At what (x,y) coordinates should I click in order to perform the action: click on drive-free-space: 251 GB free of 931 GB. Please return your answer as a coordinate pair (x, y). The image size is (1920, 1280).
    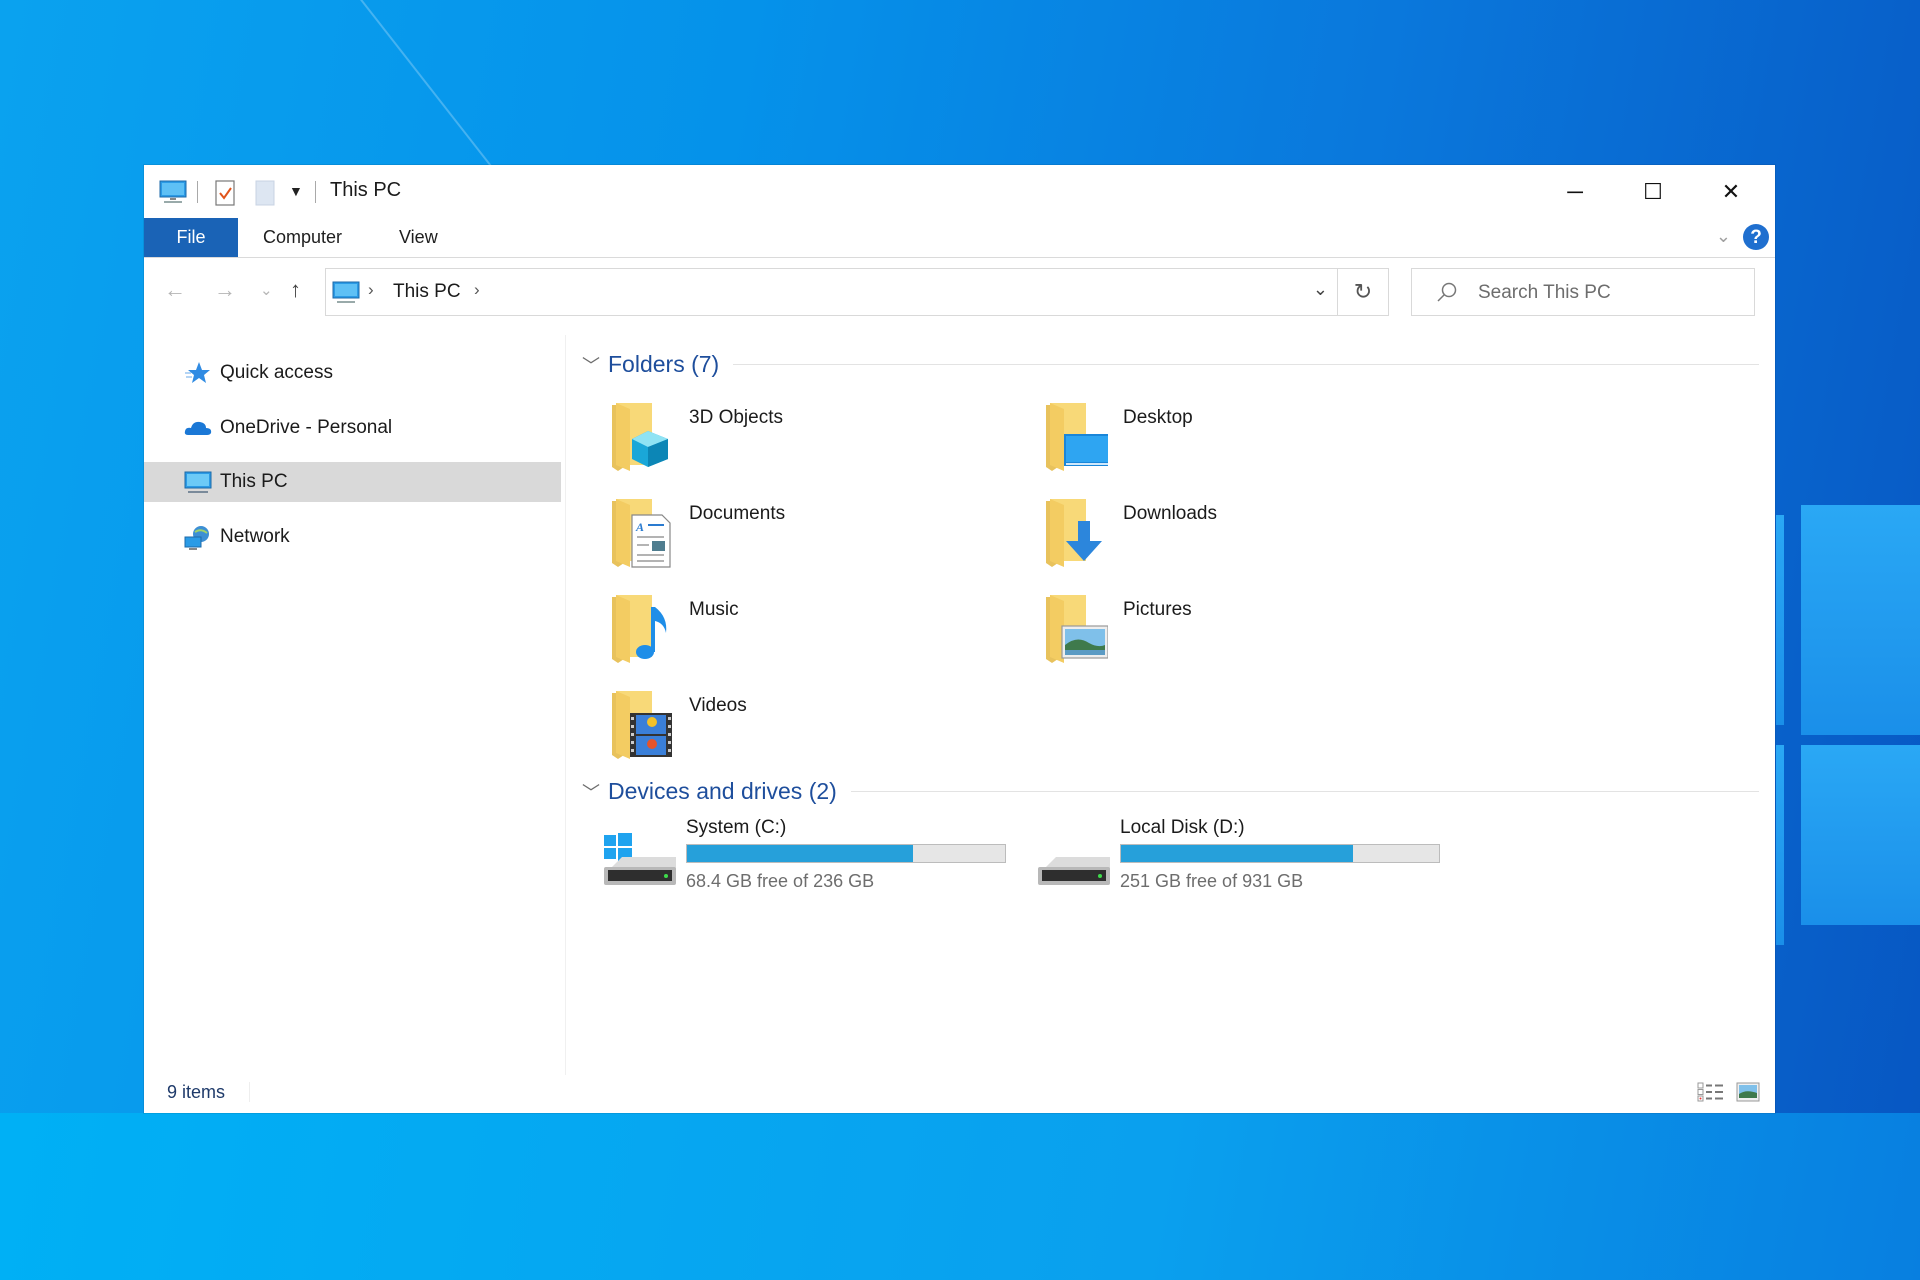
    Looking at the image, I should click on (1212, 881).